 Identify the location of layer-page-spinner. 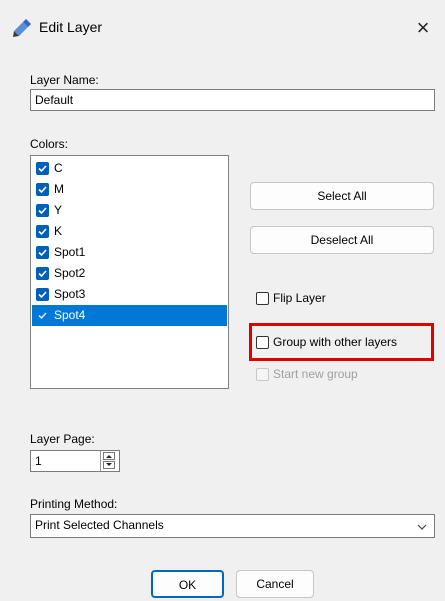
(109, 461).